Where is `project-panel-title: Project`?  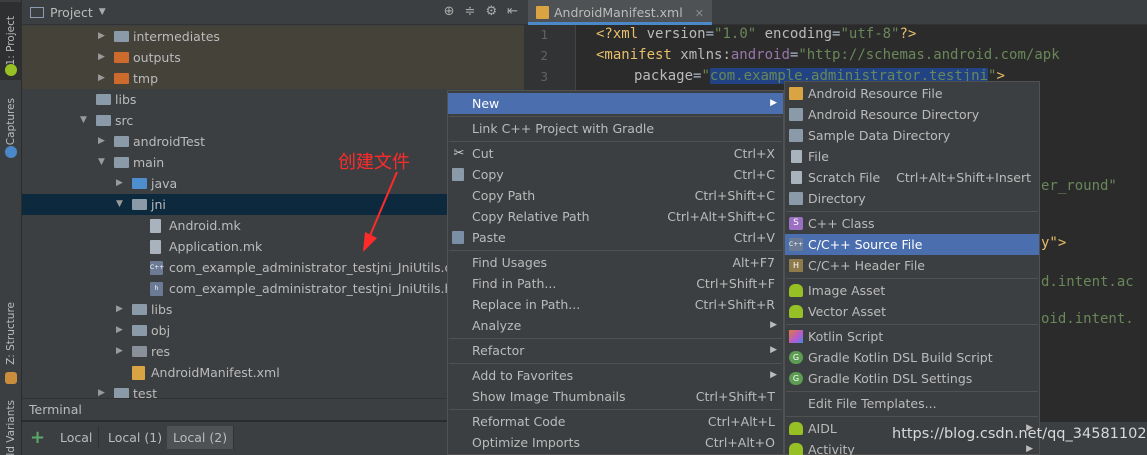 project-panel-title: Project is located at coordinates (71, 12).